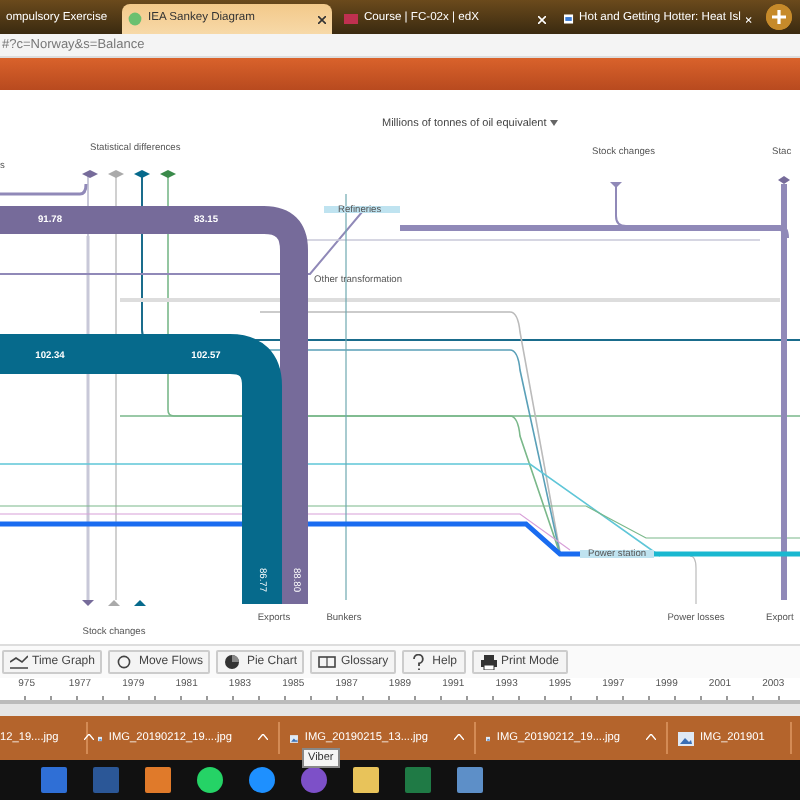  Describe the element at coordinates (419, 662) in the screenshot. I see `help-icon` at that location.